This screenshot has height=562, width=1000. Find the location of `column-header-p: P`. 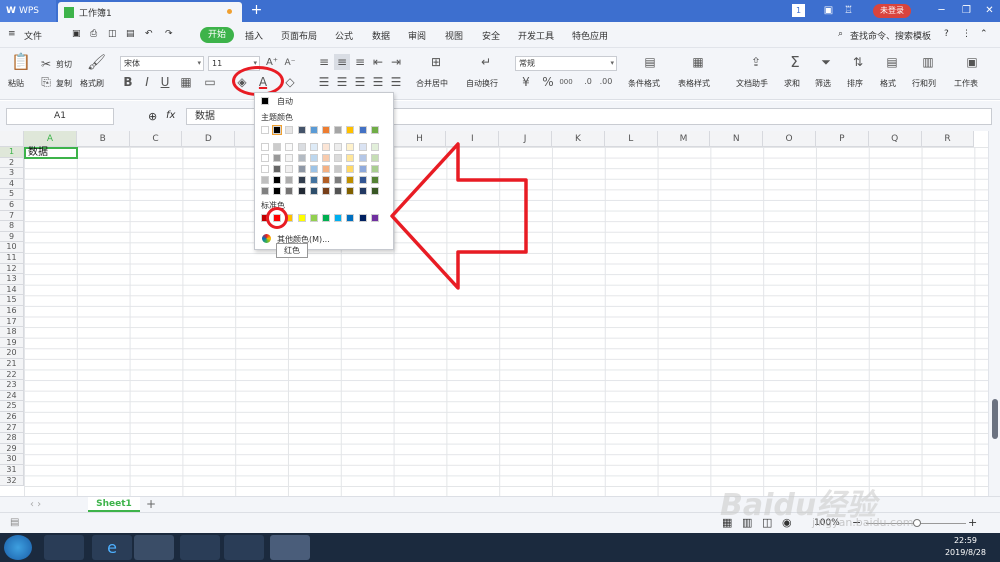

column-header-p: P is located at coordinates (842, 139).